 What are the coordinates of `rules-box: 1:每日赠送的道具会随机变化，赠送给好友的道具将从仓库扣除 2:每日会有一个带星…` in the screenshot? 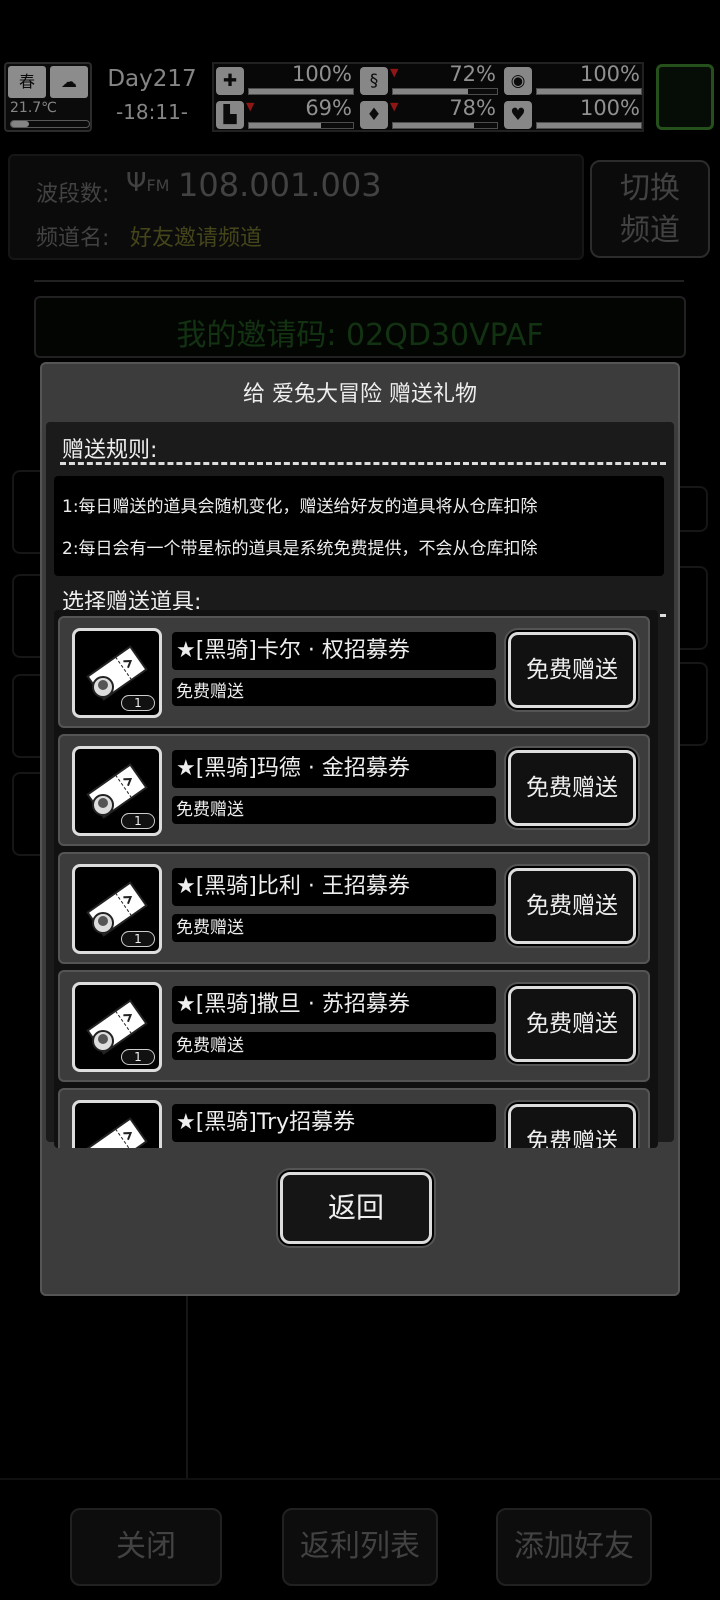 It's located at (359, 526).